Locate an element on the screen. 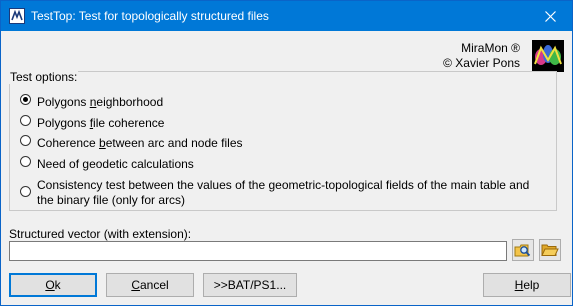  open-file-button is located at coordinates (523, 250).